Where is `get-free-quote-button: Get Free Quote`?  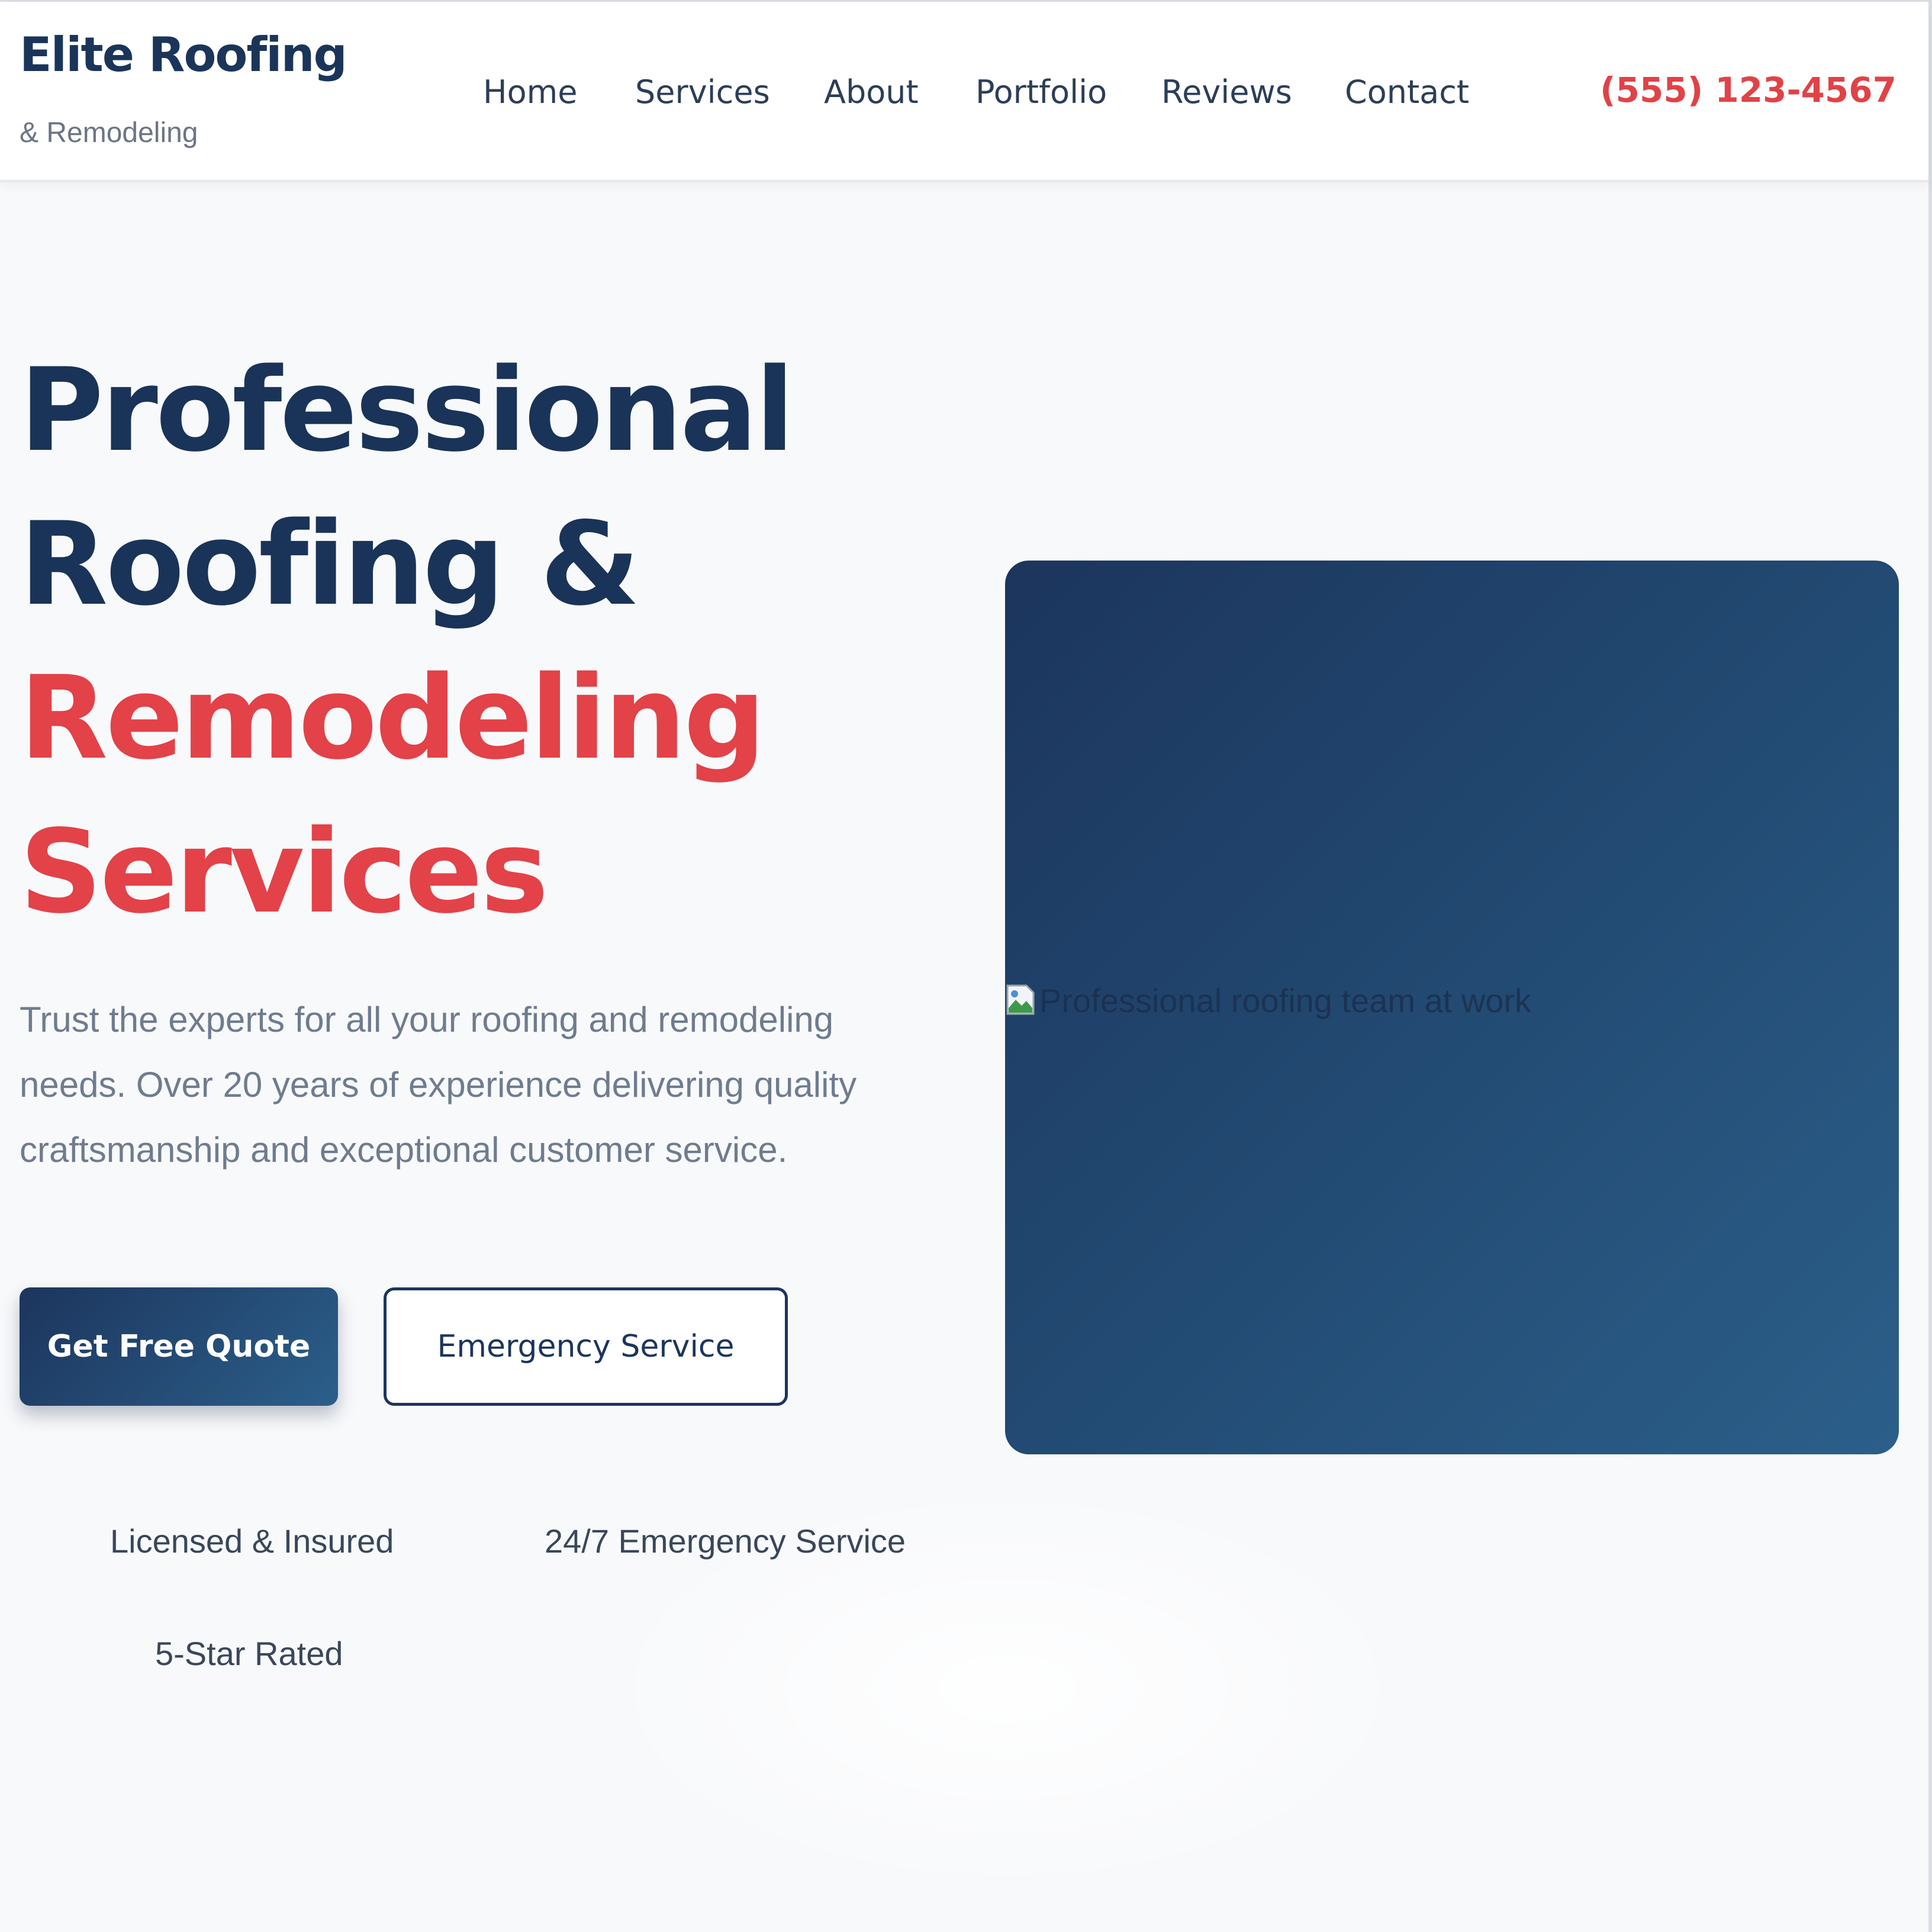 get-free-quote-button: Get Free Quote is located at coordinates (179, 1346).